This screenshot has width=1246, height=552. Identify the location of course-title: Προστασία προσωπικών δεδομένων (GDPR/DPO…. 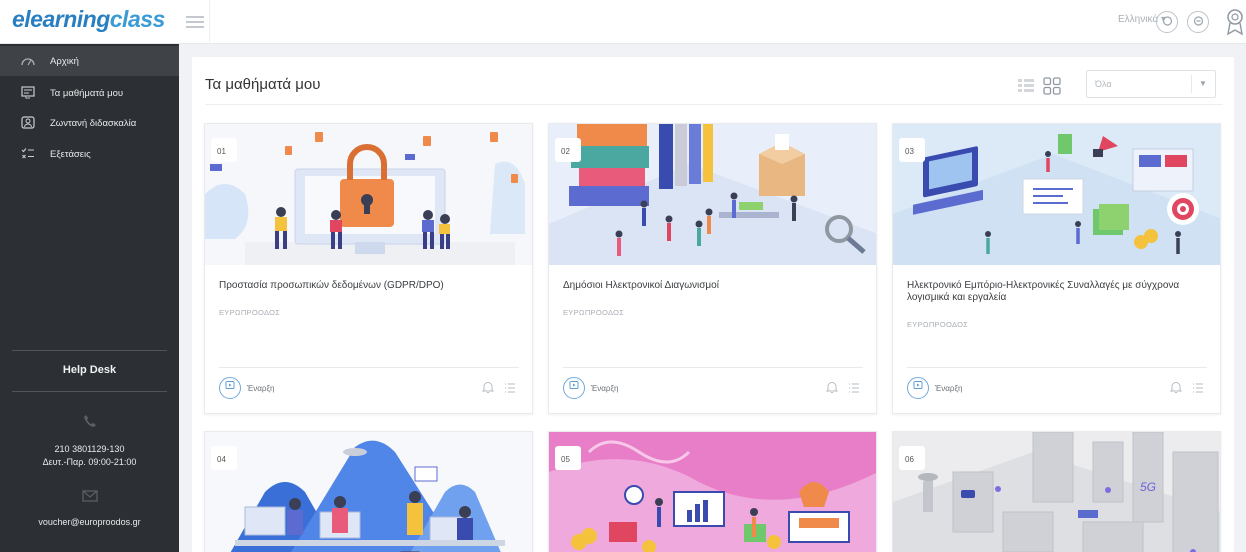
(369, 286).